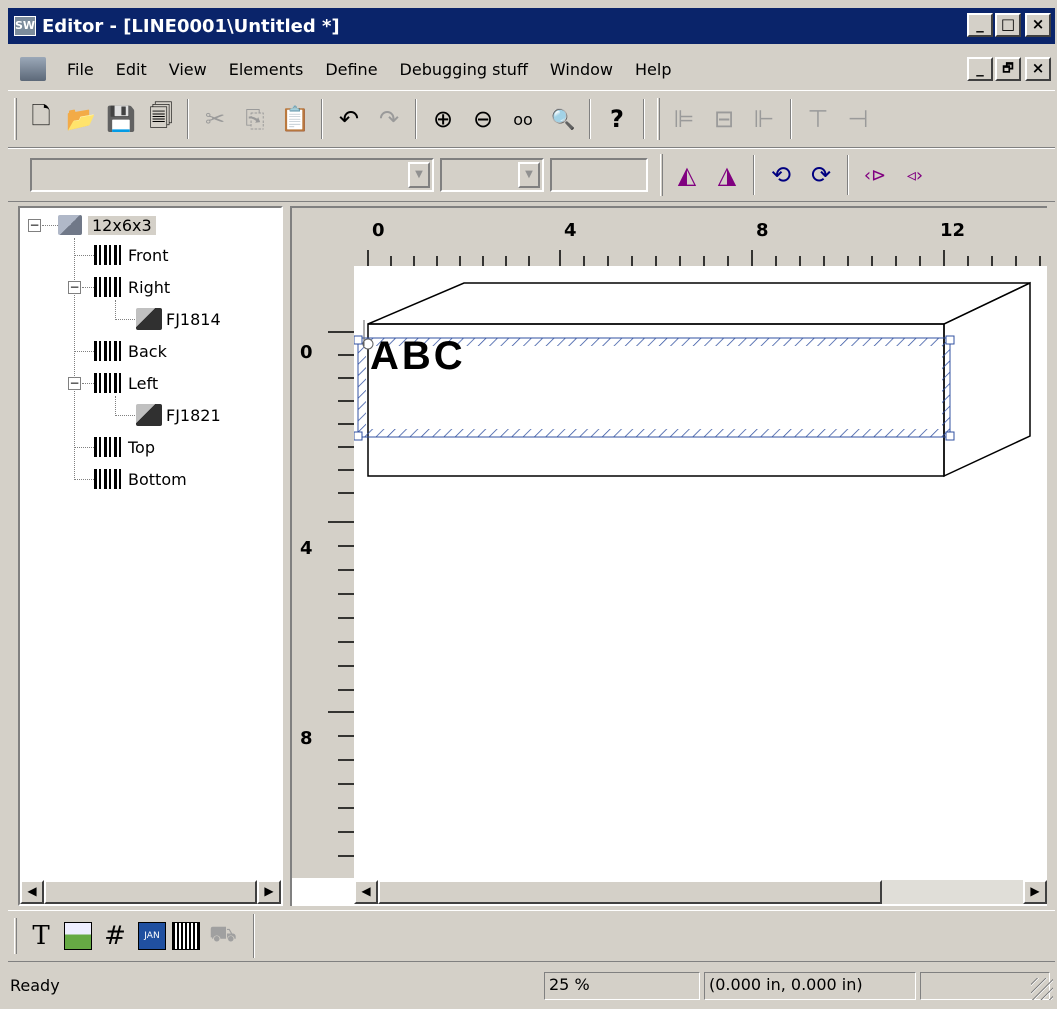  Describe the element at coordinates (74, 287) in the screenshot. I see `collapse-right-icon: −` at that location.